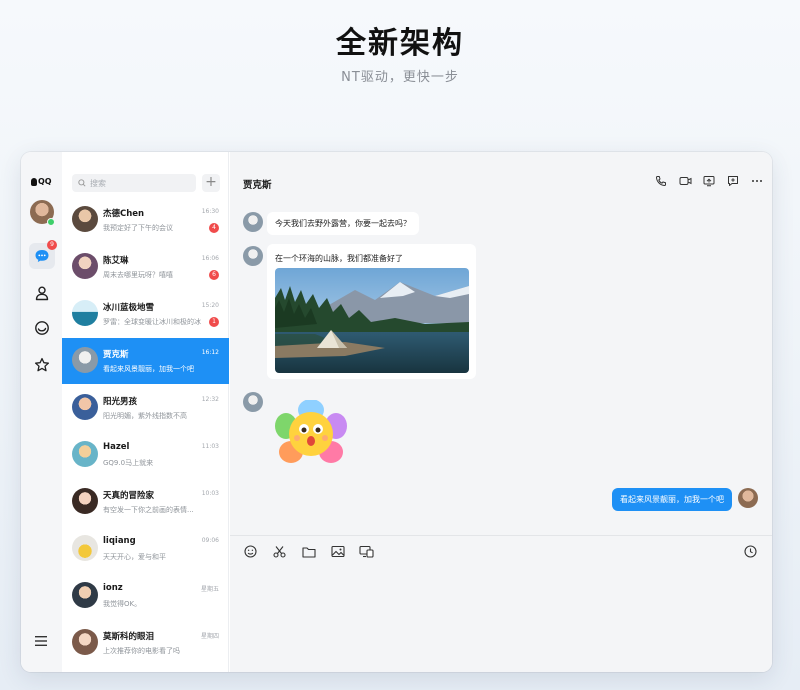 Image resolution: width=800 pixels, height=690 pixels. Describe the element at coordinates (145, 596) in the screenshot. I see `conversation-item: ionz 星期五 我觉得OK。` at that location.